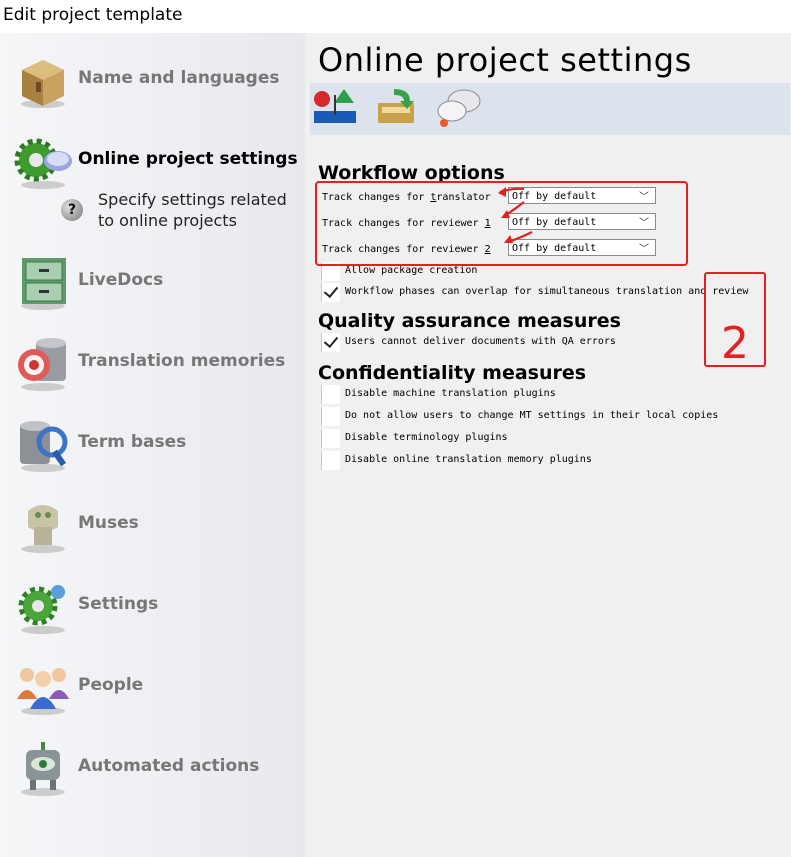  Describe the element at coordinates (169, 766) in the screenshot. I see `sidebar-item-label: Automated actions` at that location.